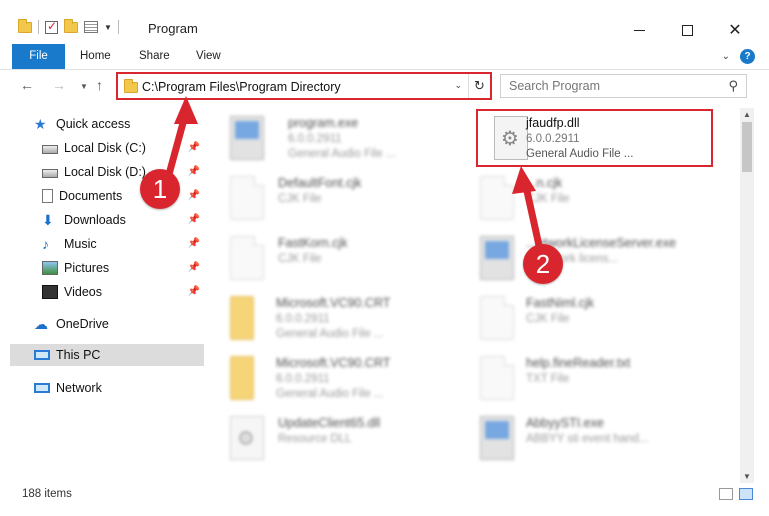  What do you see at coordinates (107, 355) in the screenshot?
I see `nav-item-this-pc: This PC` at bounding box center [107, 355].